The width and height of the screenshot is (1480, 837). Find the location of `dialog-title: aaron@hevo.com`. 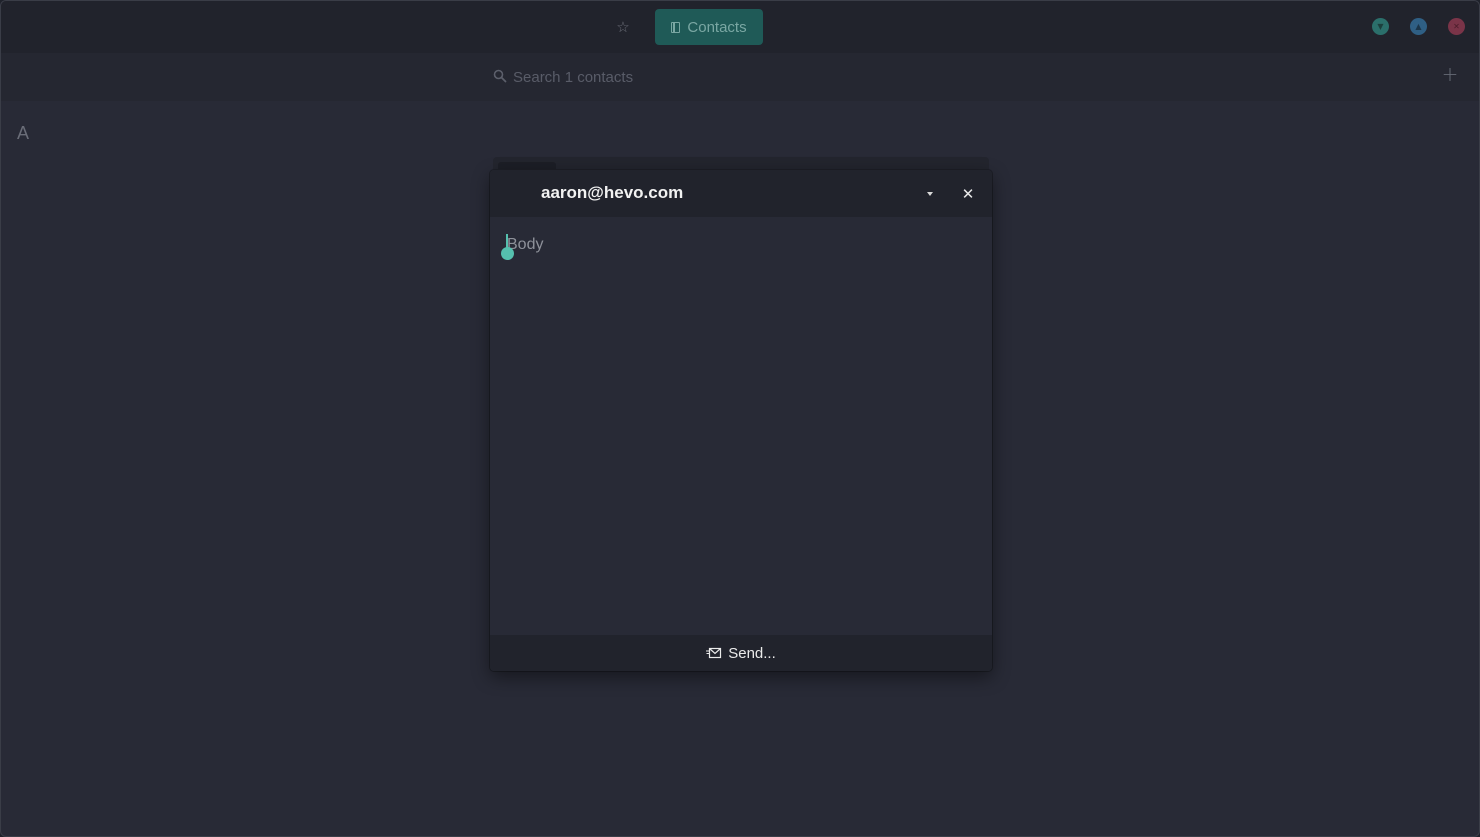

dialog-title: aaron@hevo.com is located at coordinates (612, 192).